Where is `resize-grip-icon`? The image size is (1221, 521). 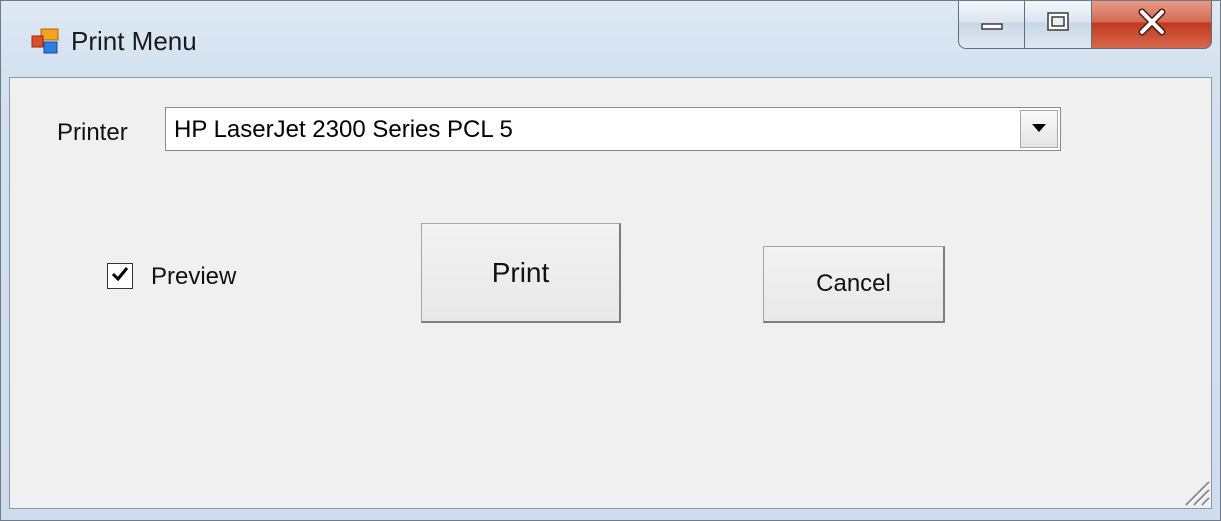
resize-grip-icon is located at coordinates (1193, 489).